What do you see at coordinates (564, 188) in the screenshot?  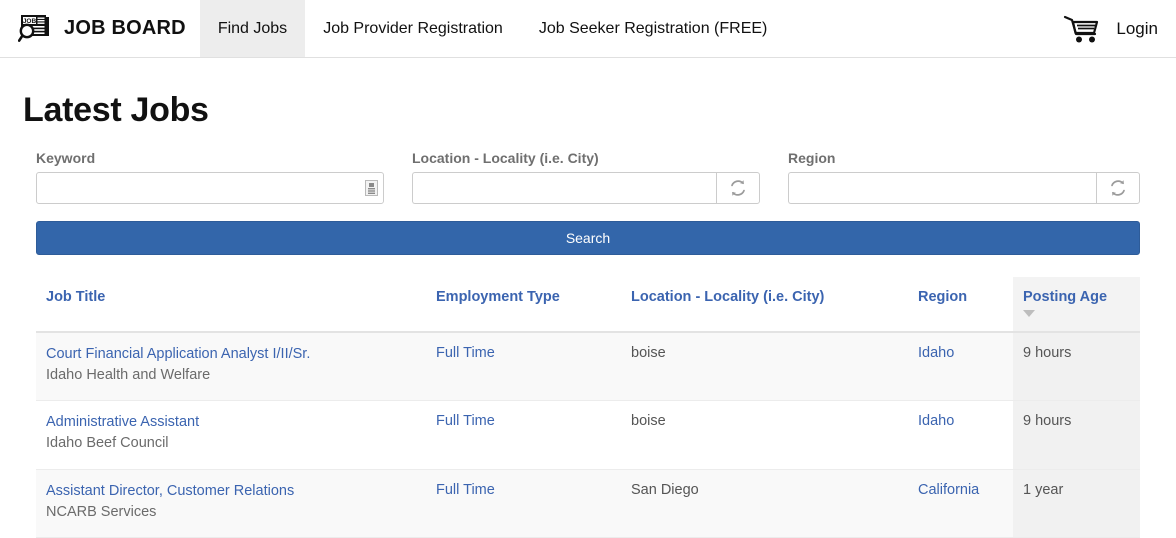 I see `location-input` at bounding box center [564, 188].